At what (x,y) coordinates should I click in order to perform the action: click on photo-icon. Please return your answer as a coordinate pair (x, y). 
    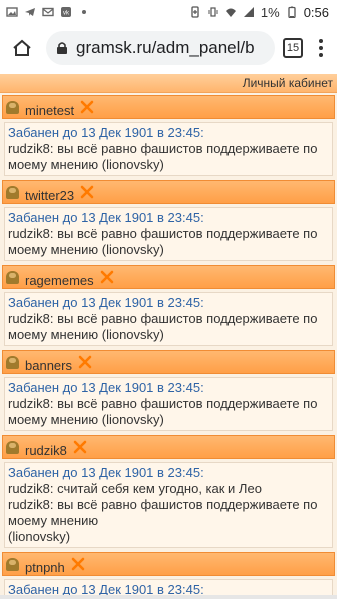
    Looking at the image, I should click on (12, 12).